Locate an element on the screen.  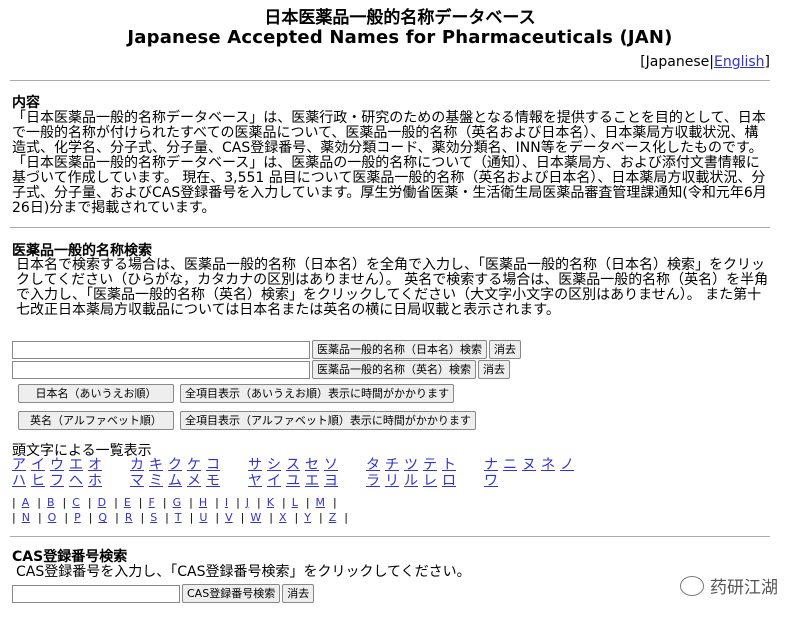
alpha-index-link: I is located at coordinates (226, 502).